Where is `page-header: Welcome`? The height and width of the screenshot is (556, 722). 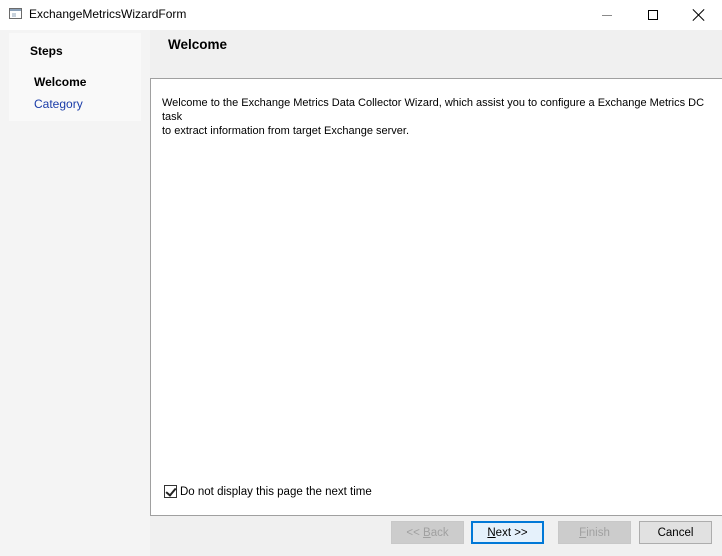 page-header: Welcome is located at coordinates (436, 54).